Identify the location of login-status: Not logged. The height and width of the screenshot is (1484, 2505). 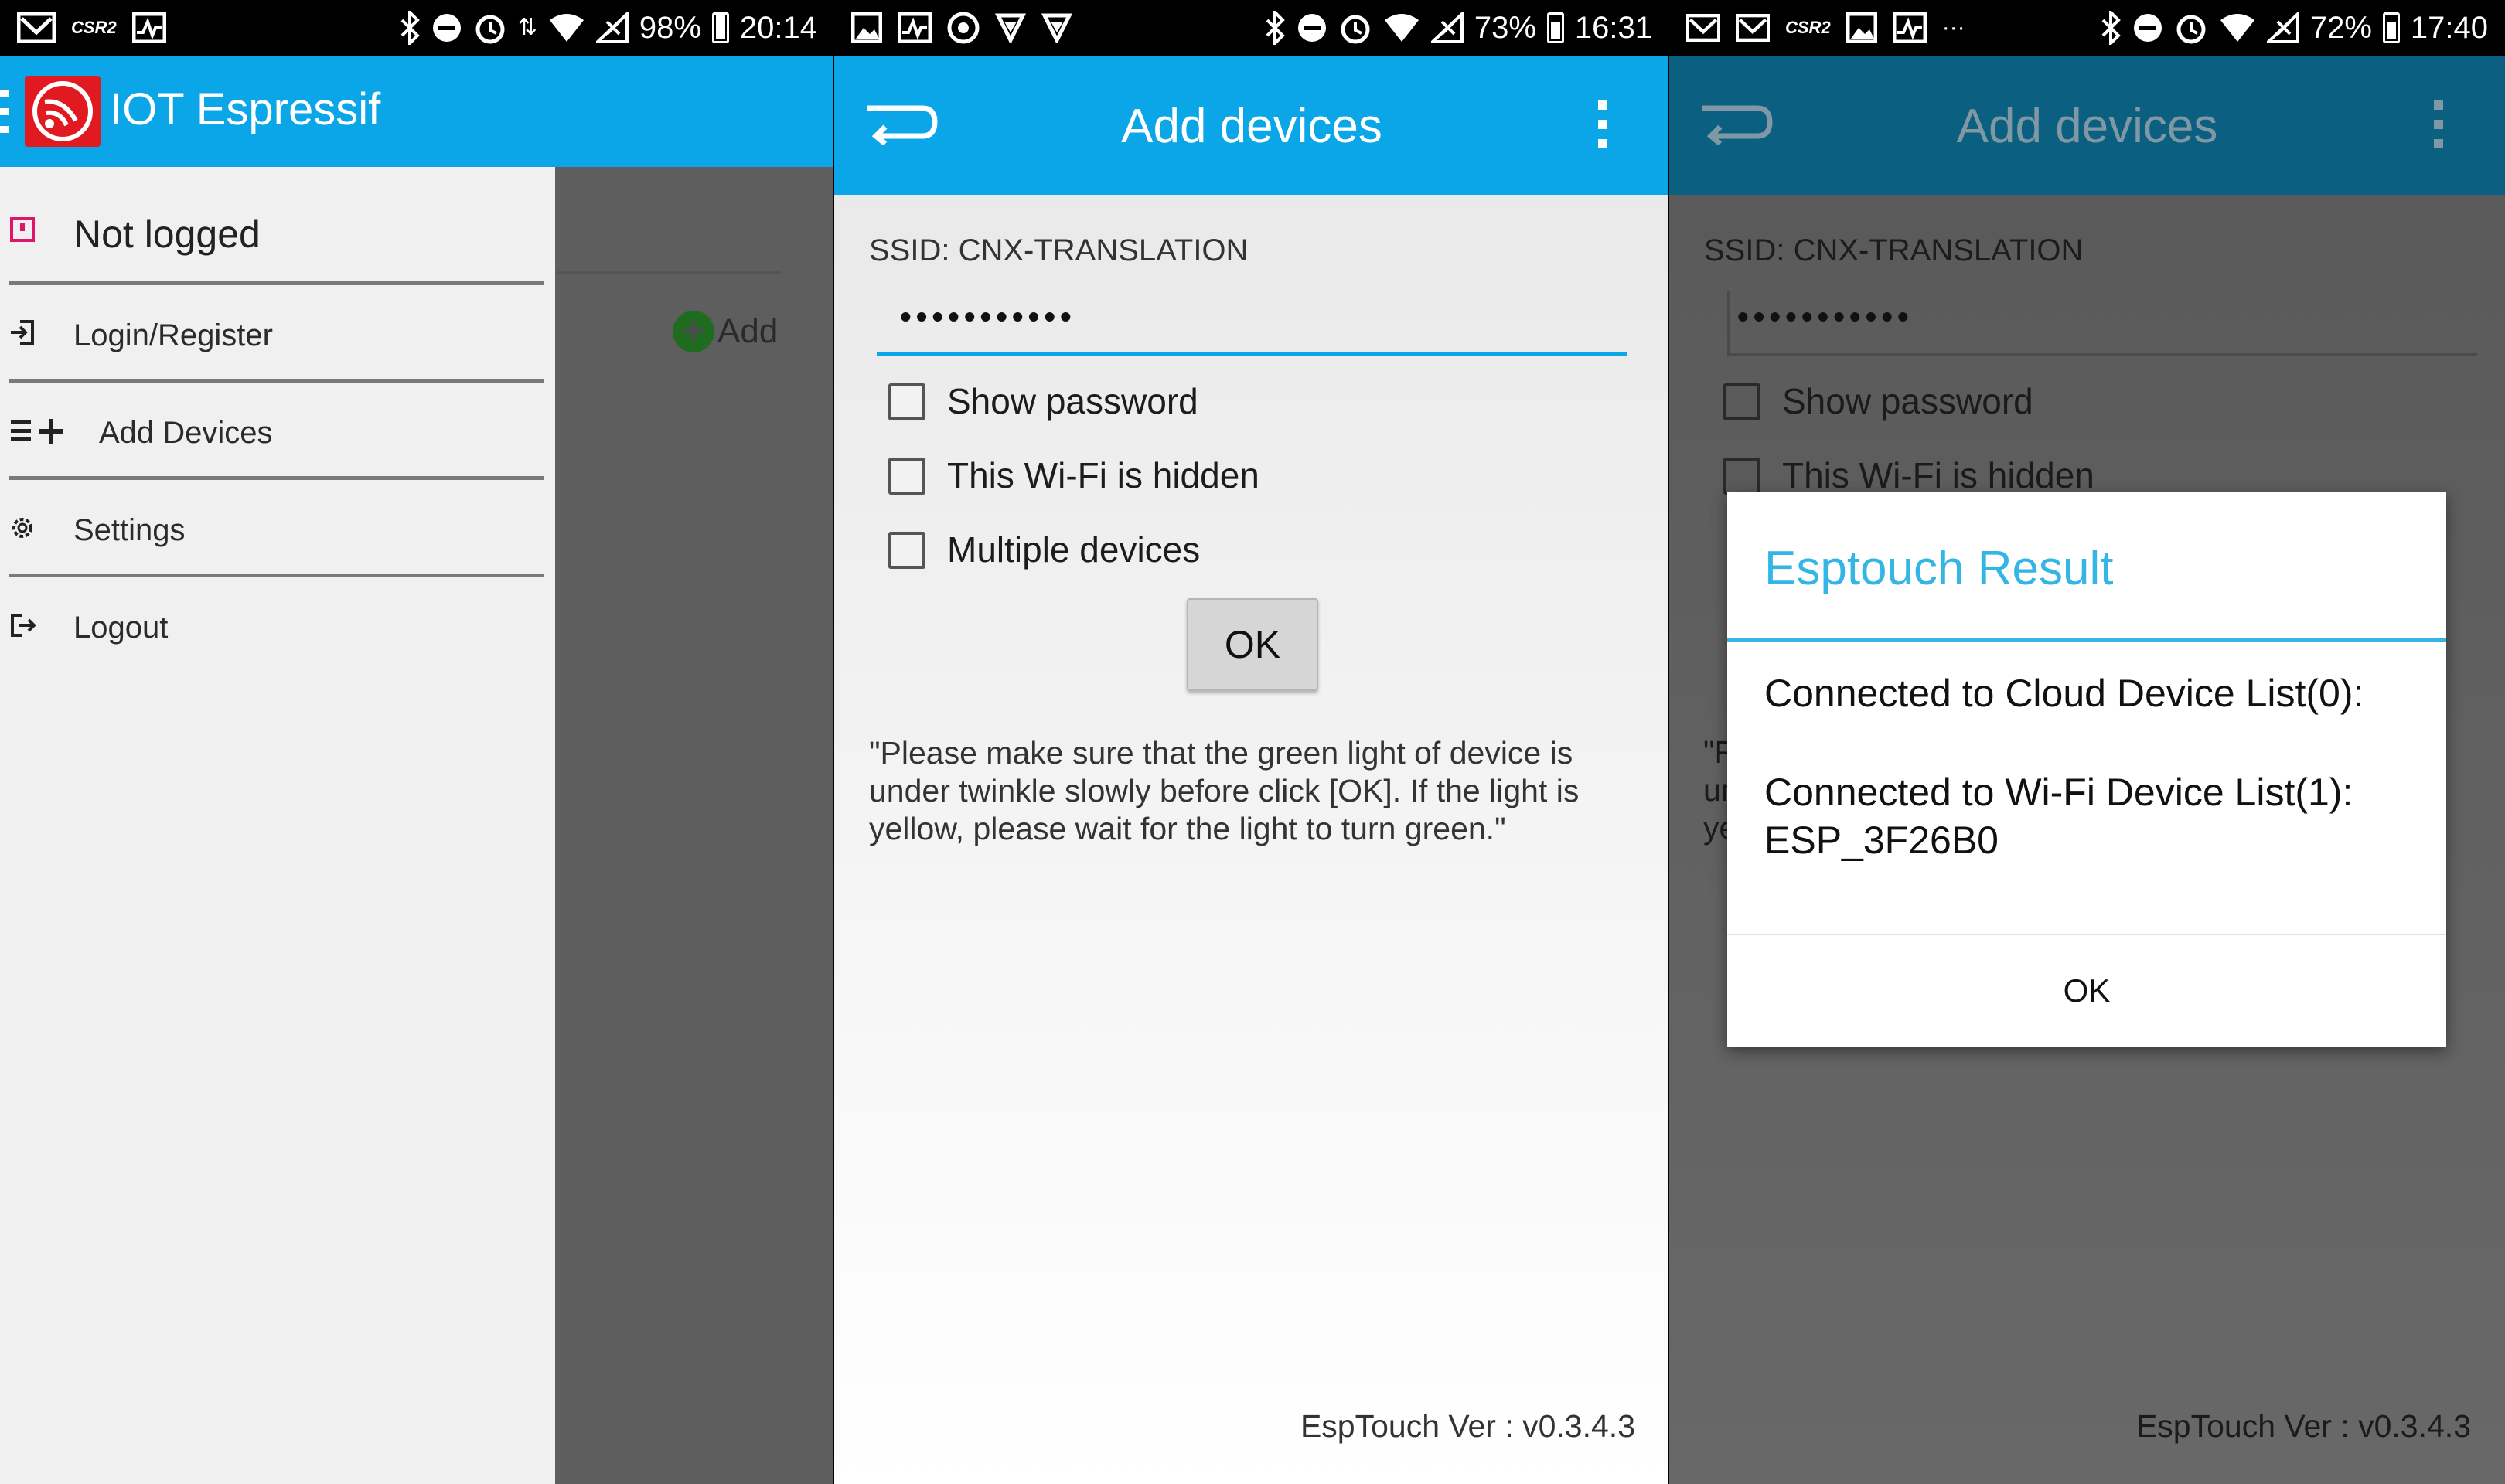
(167, 234).